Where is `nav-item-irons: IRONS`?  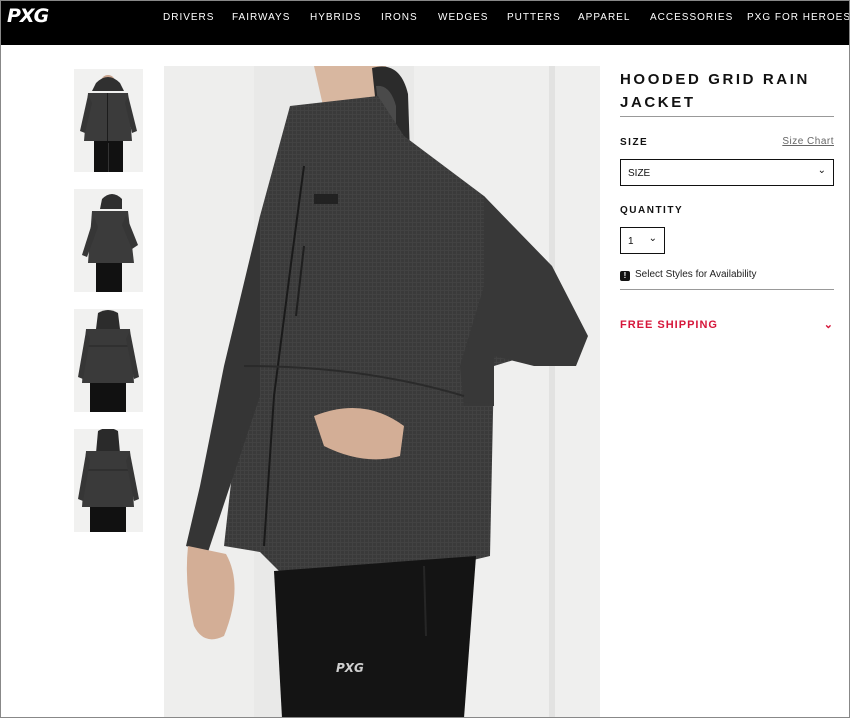
nav-item-irons: IRONS is located at coordinates (399, 17).